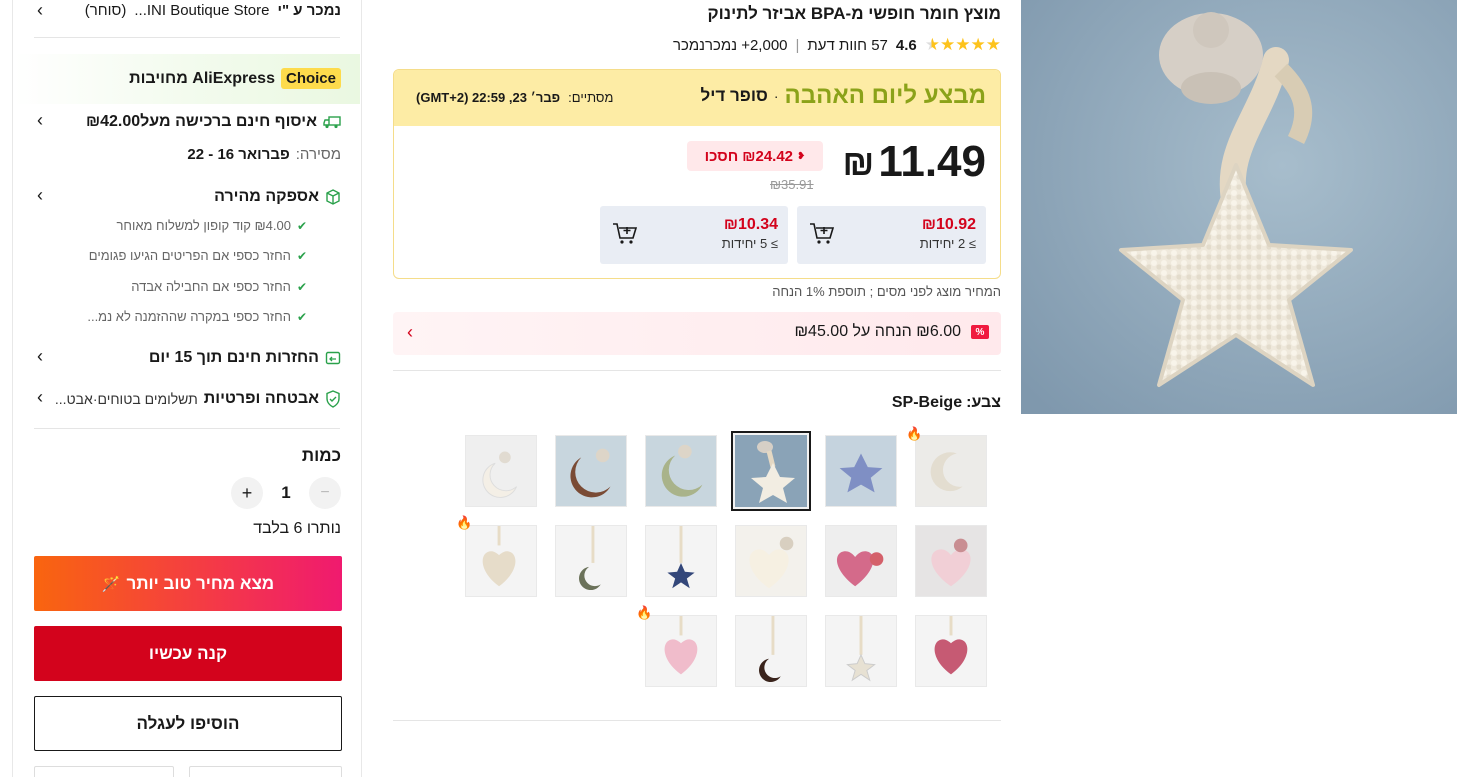  I want to click on delivery-row: מסירה: פברואר 16 - 22, so click(264, 154).